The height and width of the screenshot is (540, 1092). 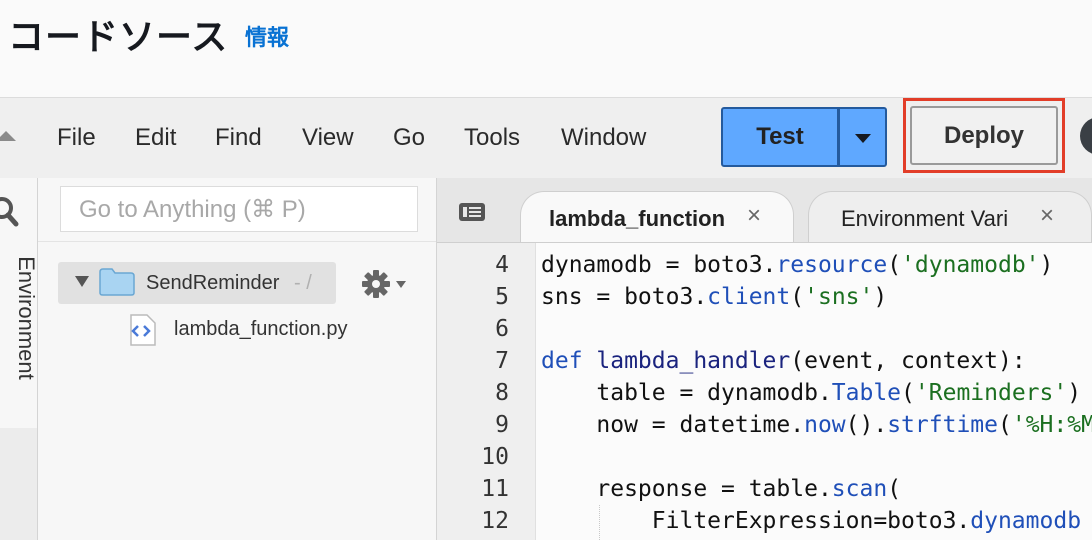 I want to click on code-token: strftime, so click(x=942, y=425).